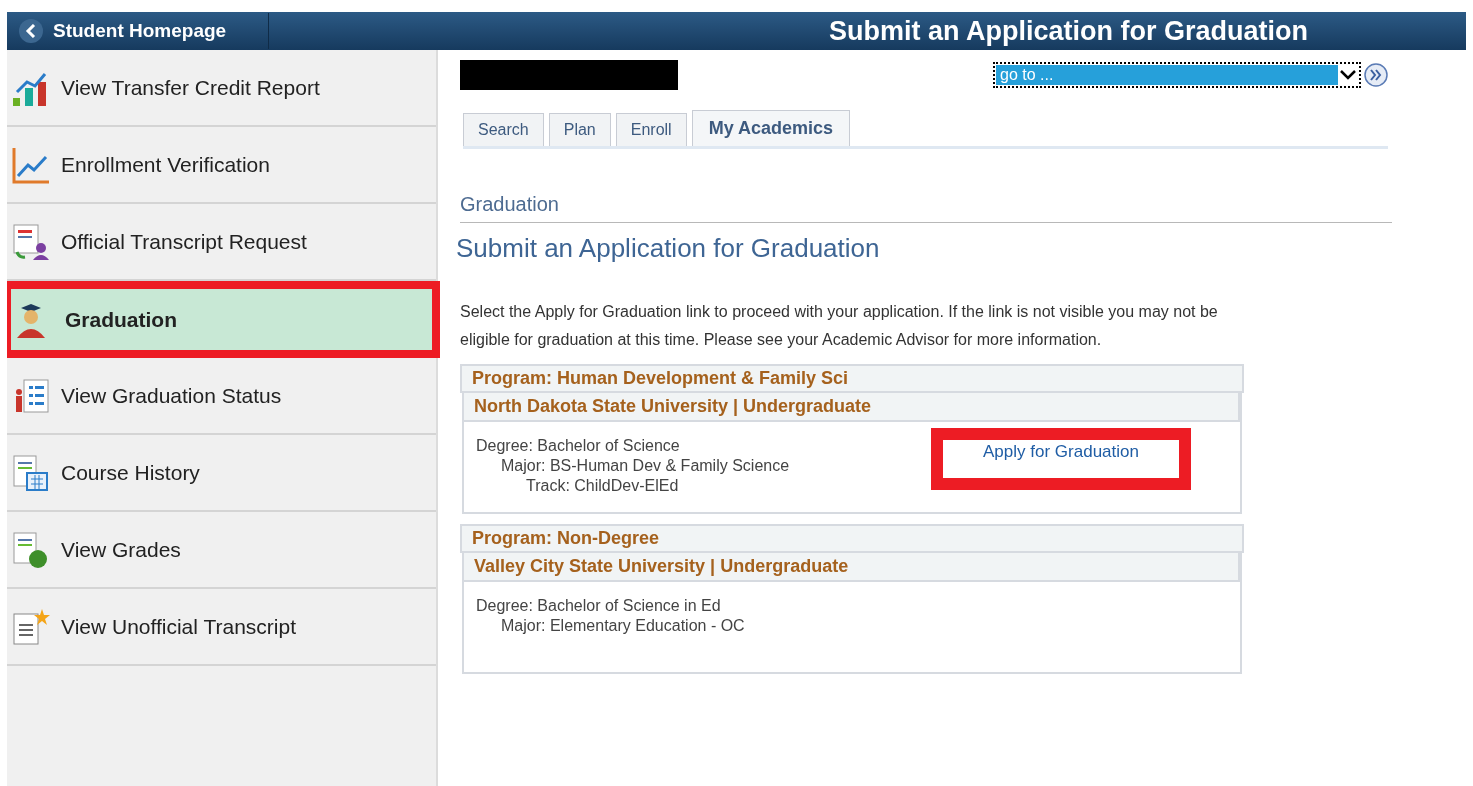 Image resolution: width=1473 pixels, height=786 pixels. What do you see at coordinates (221, 165) in the screenshot?
I see `sidebar-item: Enrollment Verification` at bounding box center [221, 165].